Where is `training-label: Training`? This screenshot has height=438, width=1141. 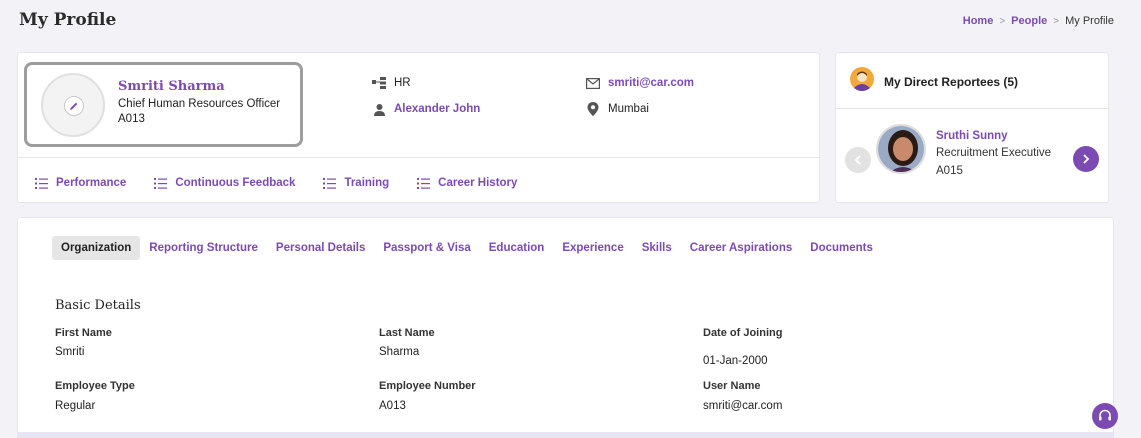 training-label: Training is located at coordinates (367, 183).